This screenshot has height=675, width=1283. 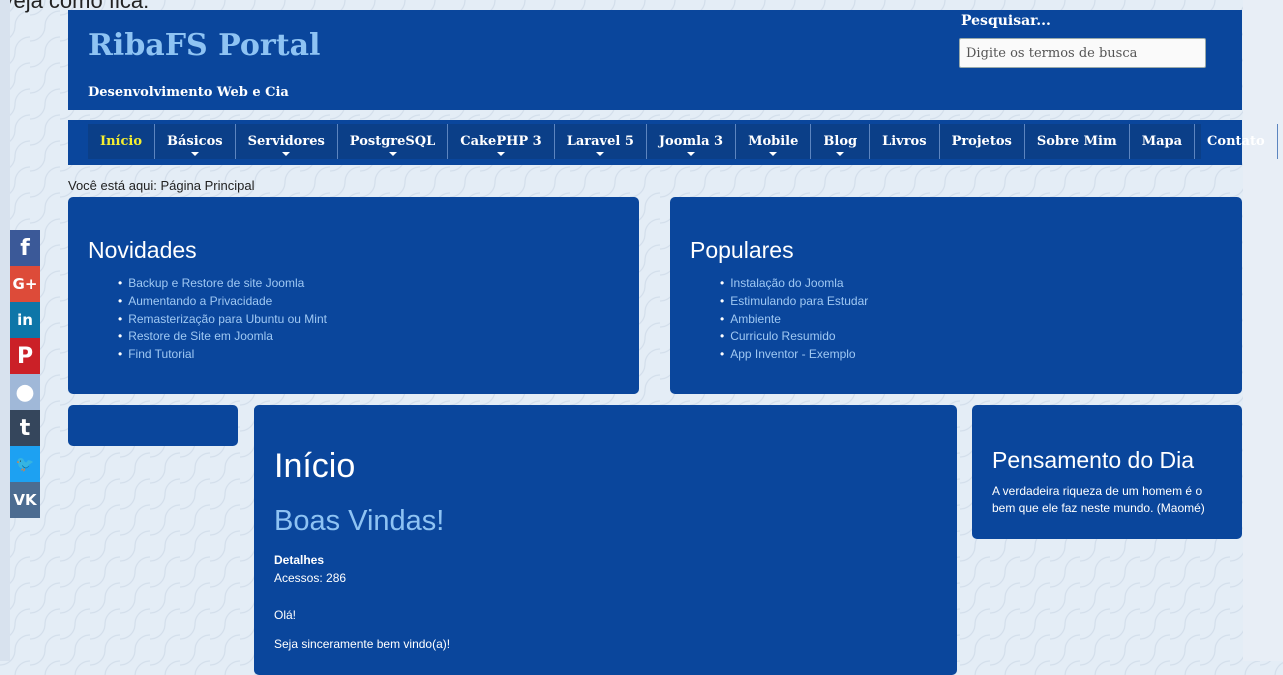 What do you see at coordinates (359, 521) in the screenshot?
I see `article-subtitle: Boas Vindas!` at bounding box center [359, 521].